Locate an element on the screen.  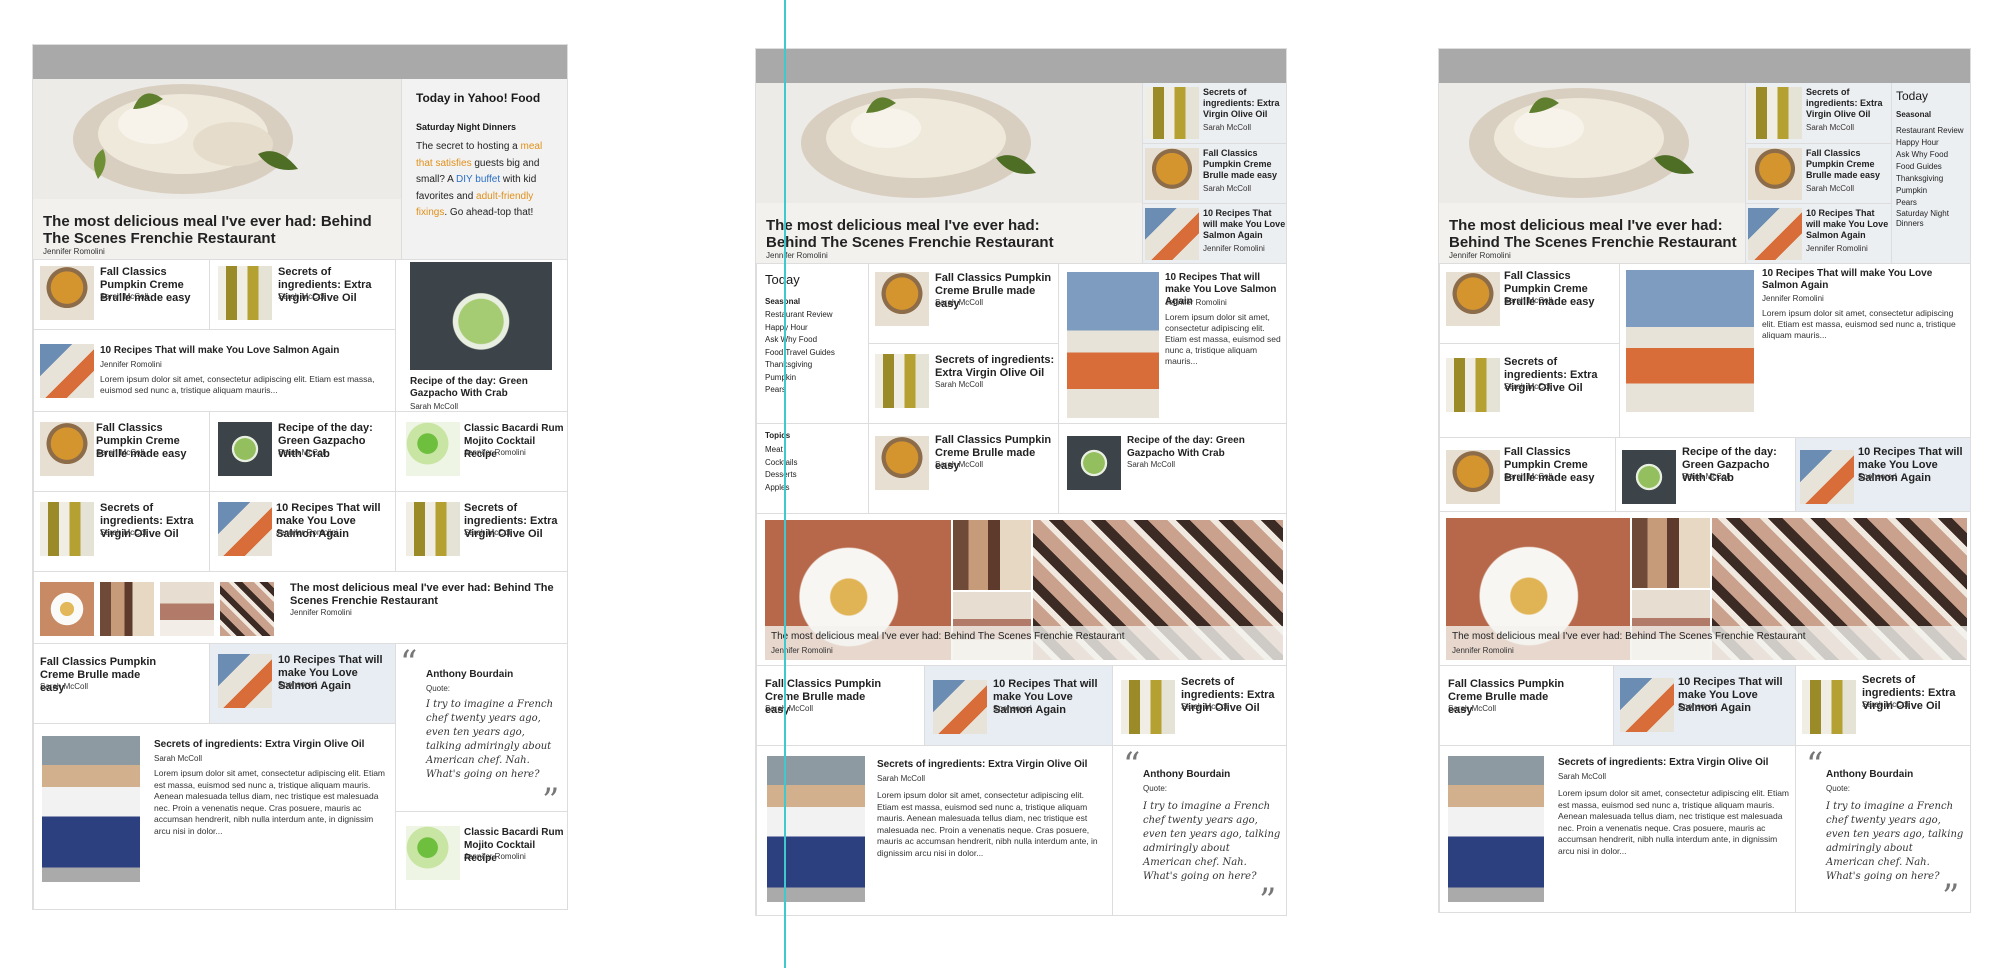
hero-author: Jennifer Romolini is located at coordinates (74, 251).